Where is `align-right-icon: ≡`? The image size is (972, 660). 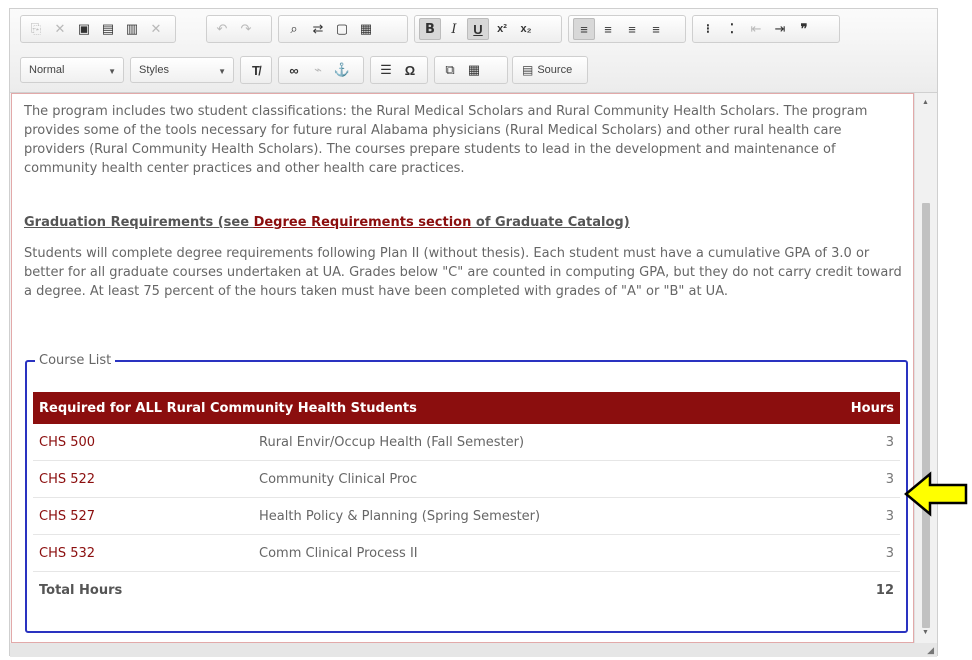
align-right-icon: ≡ is located at coordinates (632, 29).